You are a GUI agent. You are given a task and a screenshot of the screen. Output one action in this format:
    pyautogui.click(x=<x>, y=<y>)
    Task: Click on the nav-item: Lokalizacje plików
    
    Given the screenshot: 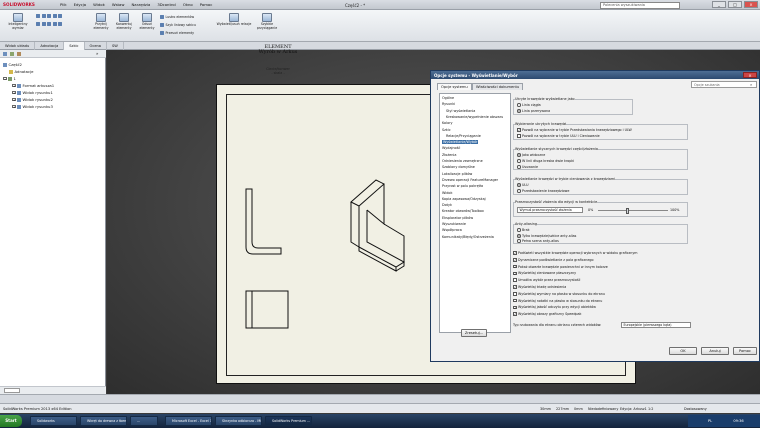 What is the action you would take?
    pyautogui.click(x=457, y=174)
    